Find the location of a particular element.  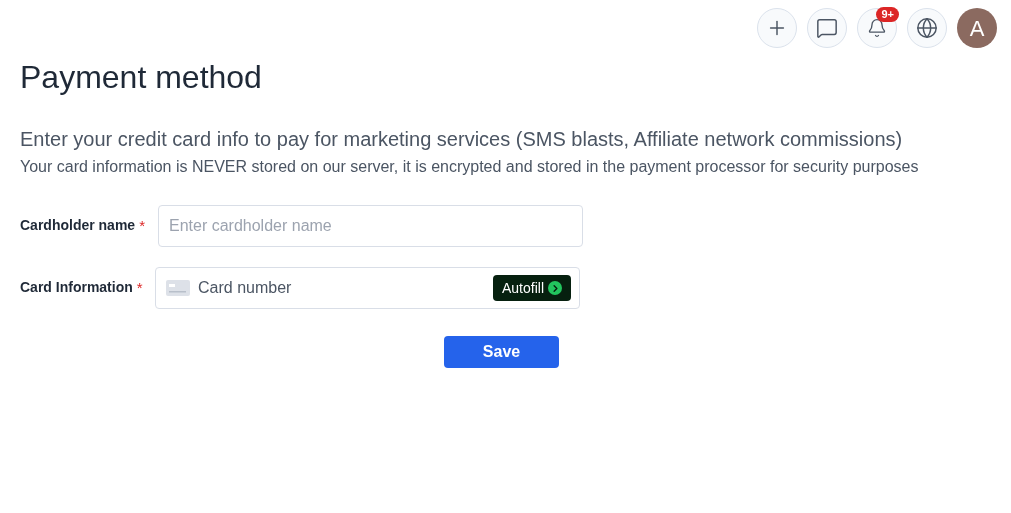

bell-icon is located at coordinates (877, 28).